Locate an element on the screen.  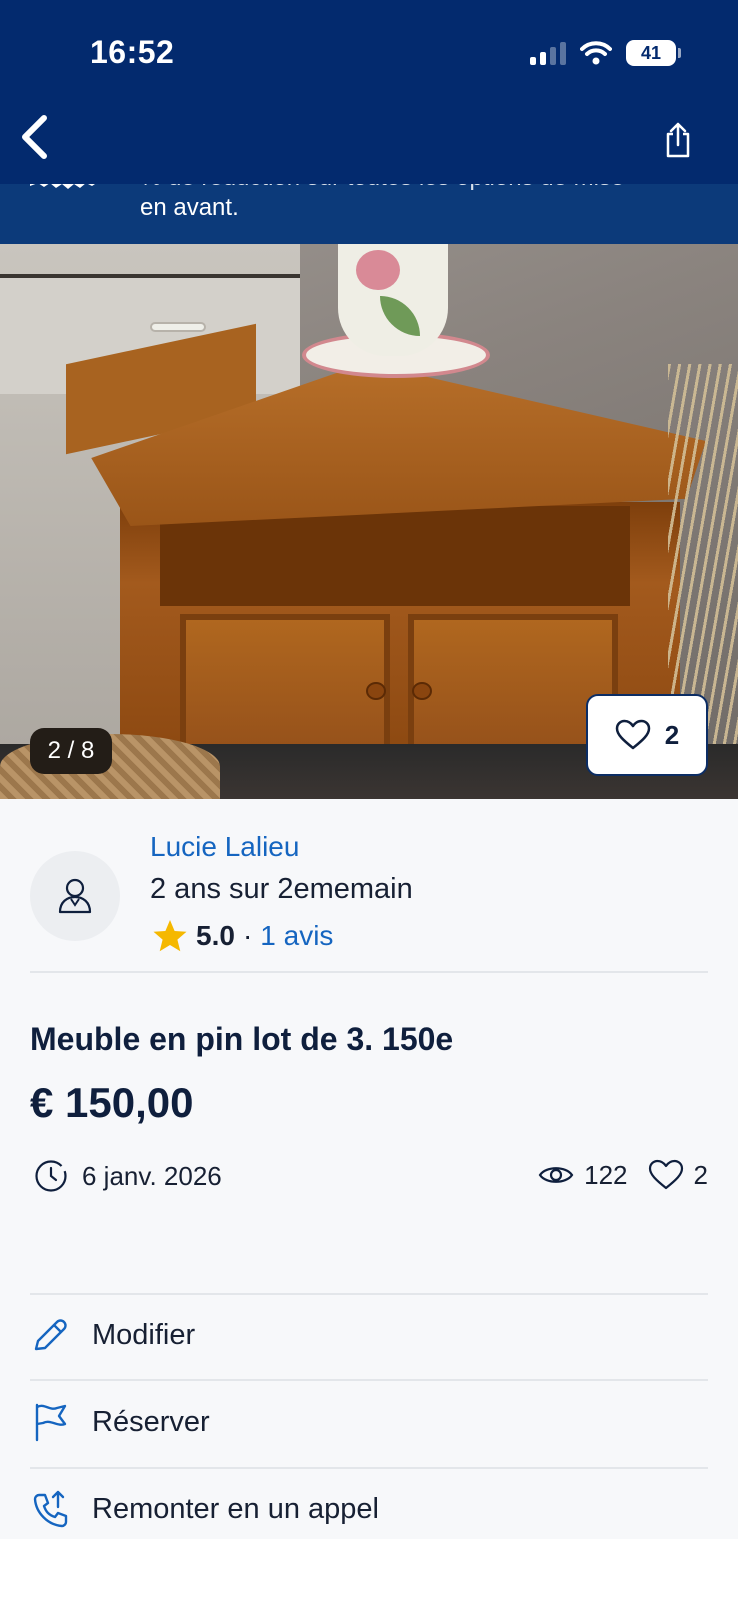
share-button is located at coordinates (678, 140).